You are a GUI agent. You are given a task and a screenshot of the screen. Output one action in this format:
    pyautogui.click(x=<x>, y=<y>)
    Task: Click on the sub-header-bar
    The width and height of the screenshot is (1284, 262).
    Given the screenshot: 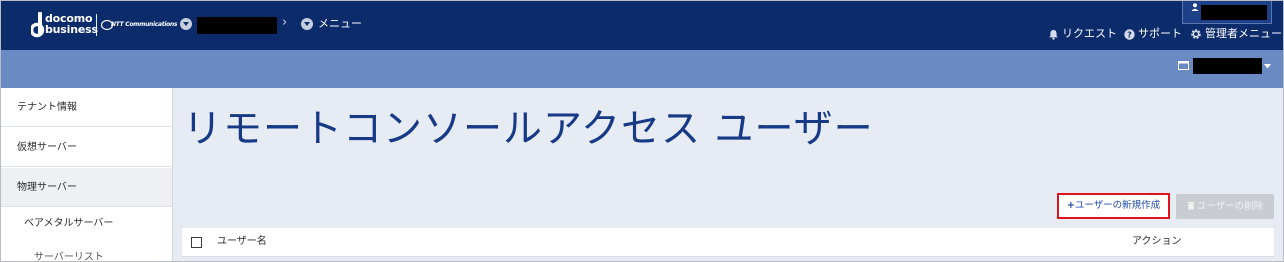 What is the action you would take?
    pyautogui.click(x=642, y=69)
    